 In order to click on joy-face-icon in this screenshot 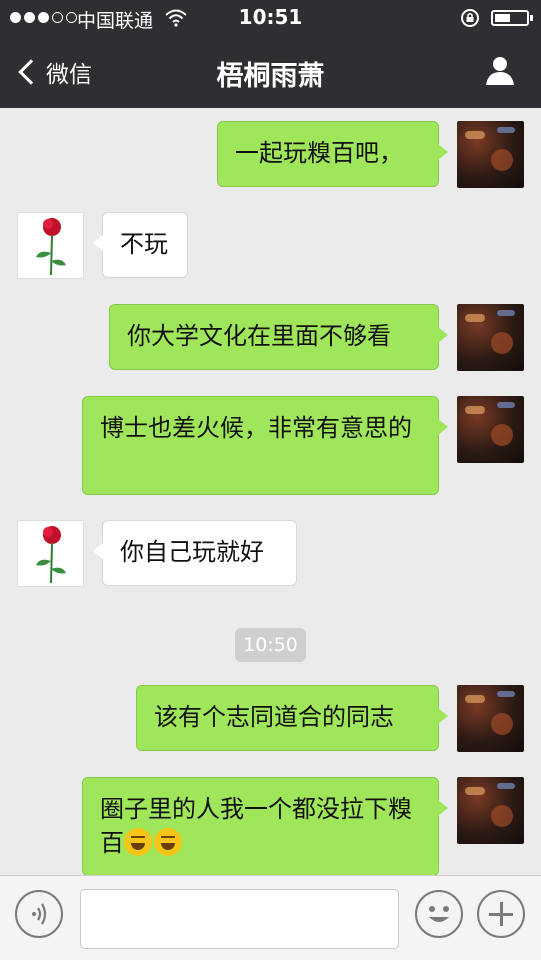, I will do `click(138, 842)`.